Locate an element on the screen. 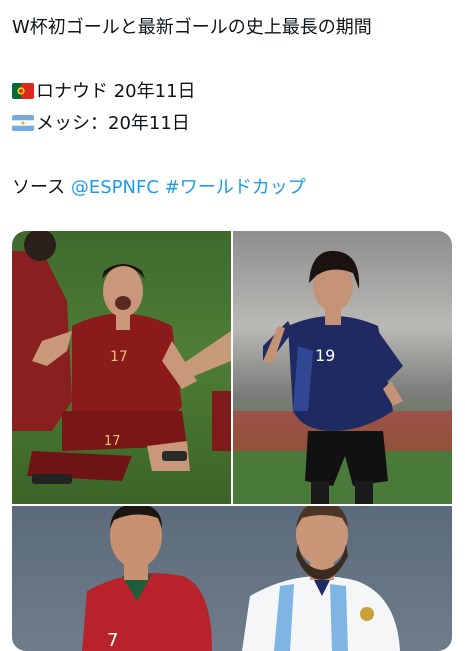 The height and width of the screenshot is (651, 465). messi-stat-text: メッシ：20年11日 is located at coordinates (113, 123).